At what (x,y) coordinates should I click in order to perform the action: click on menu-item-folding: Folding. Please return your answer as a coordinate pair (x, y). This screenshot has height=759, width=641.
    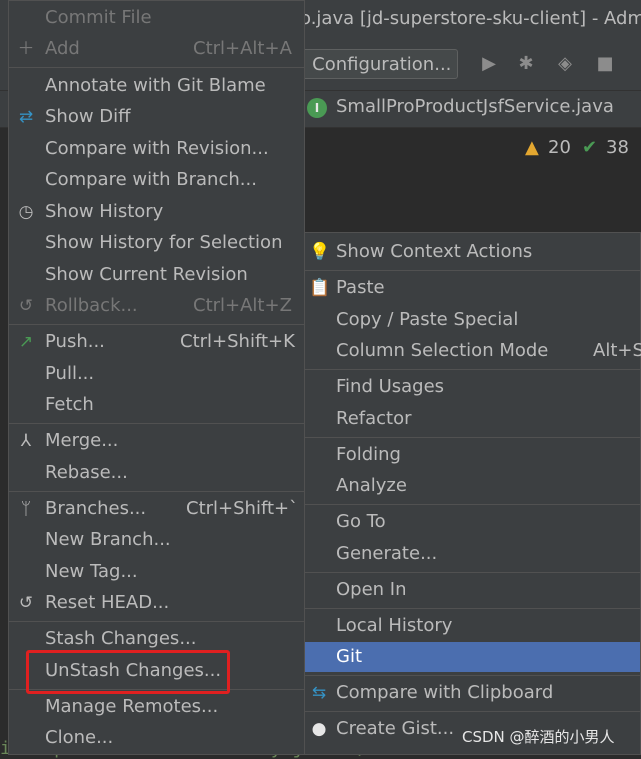
    Looking at the image, I should click on (472, 455).